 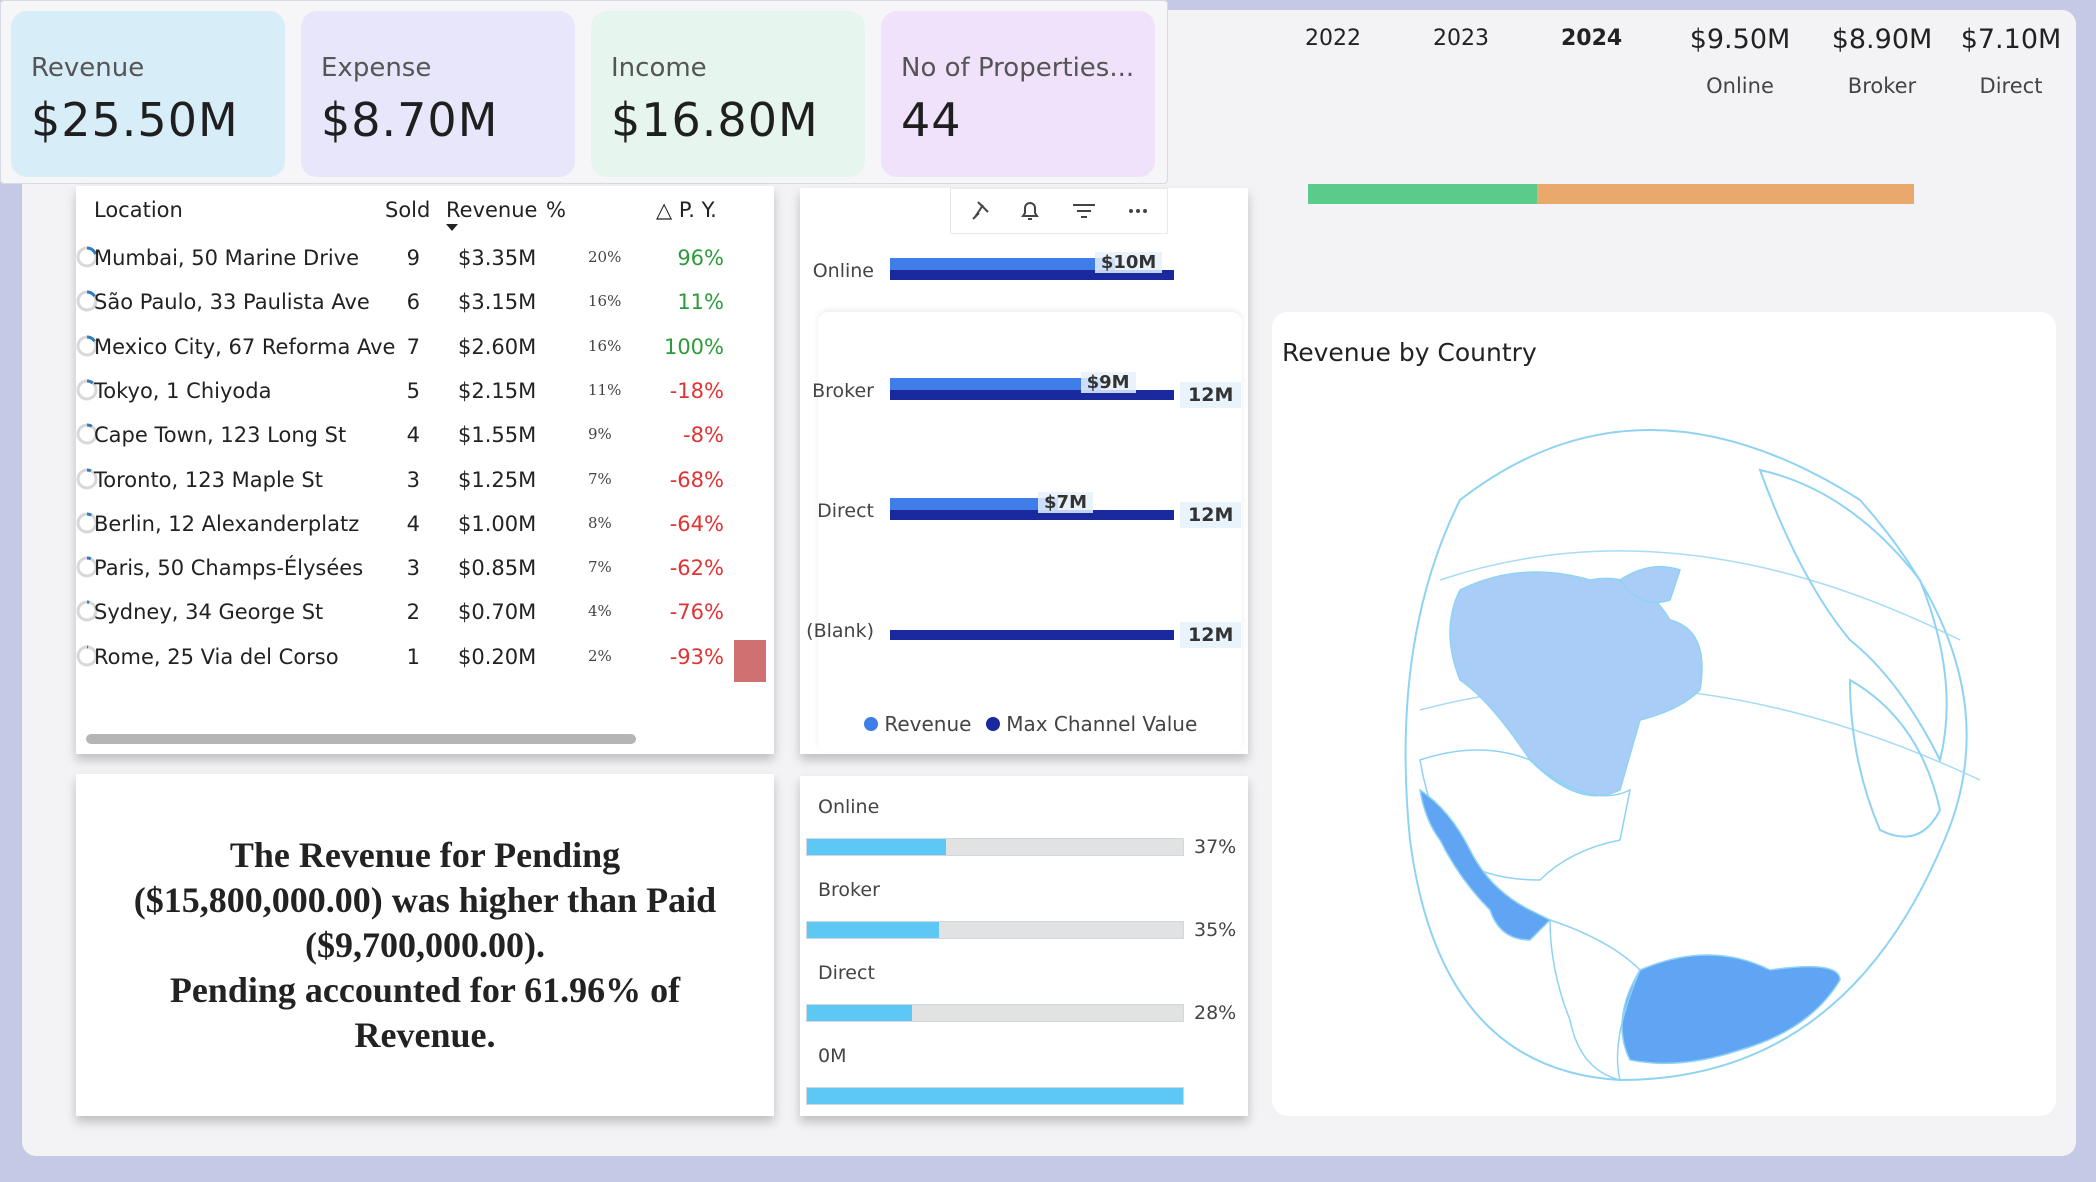 I want to click on share-bar-pct: 28%, so click(x=1215, y=1013).